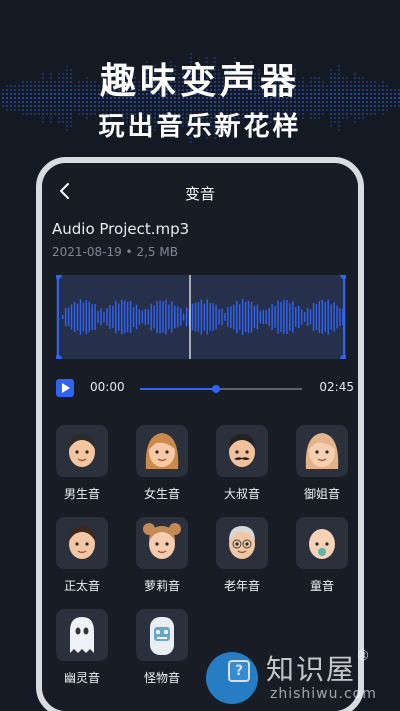 The width and height of the screenshot is (400, 711). I want to click on ghost-icon, so click(82, 635).